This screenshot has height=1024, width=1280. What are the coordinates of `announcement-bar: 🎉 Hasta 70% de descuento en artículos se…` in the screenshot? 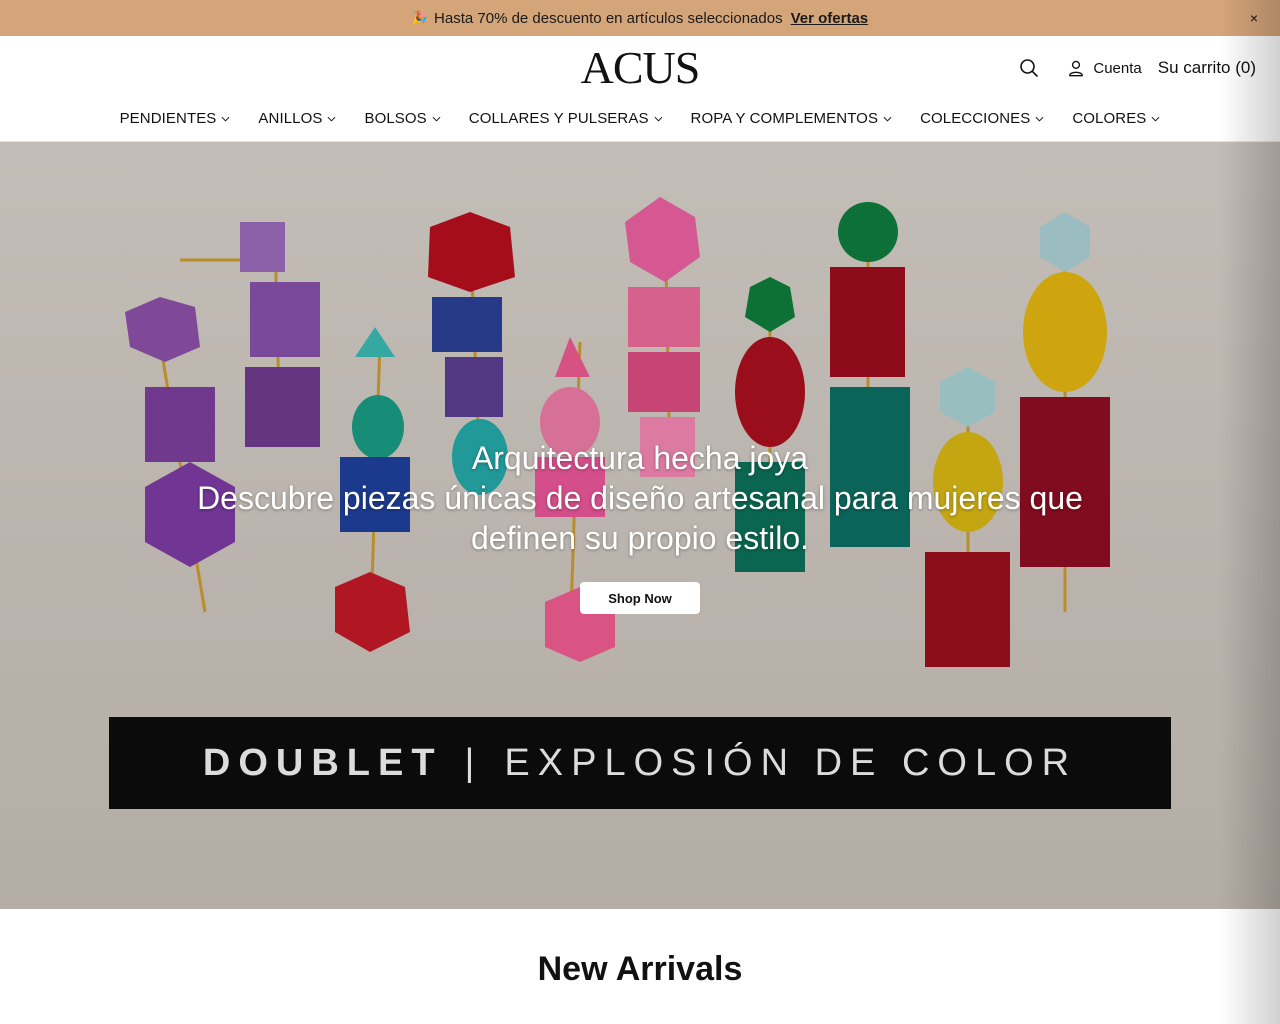 It's located at (640, 18).